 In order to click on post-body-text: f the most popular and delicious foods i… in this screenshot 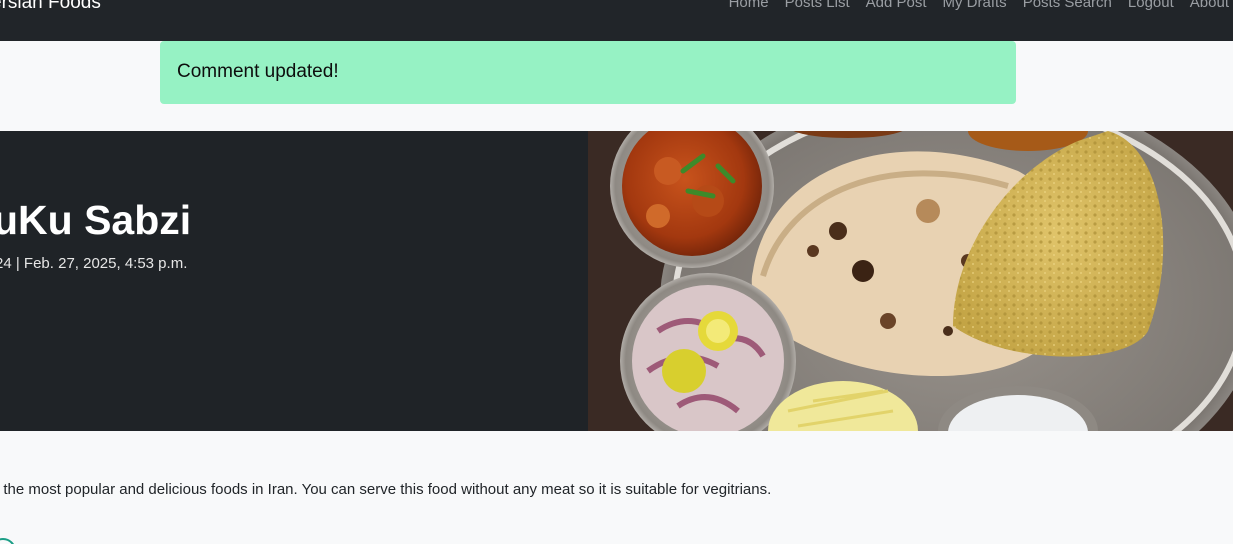, I will do `click(386, 489)`.